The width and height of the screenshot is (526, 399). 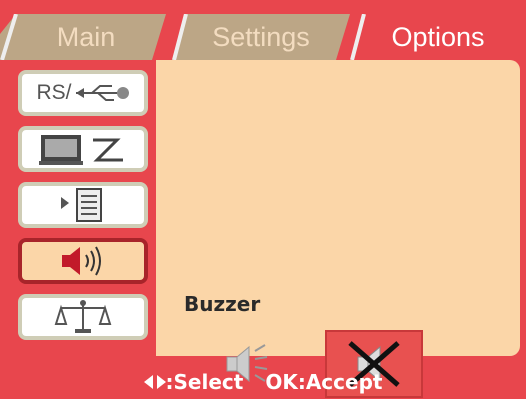 What do you see at coordinates (204, 381) in the screenshot?
I see `select-hint: :Select` at bounding box center [204, 381].